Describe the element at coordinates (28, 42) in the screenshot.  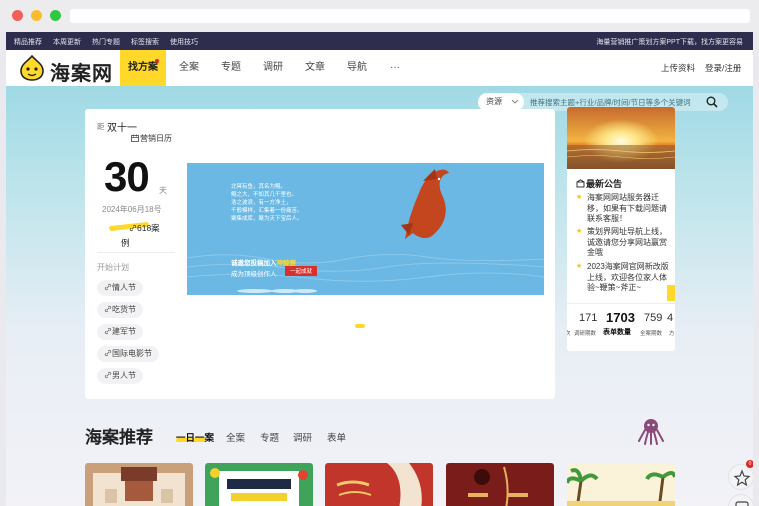
I see `top-link-featured: 精品推荐` at that location.